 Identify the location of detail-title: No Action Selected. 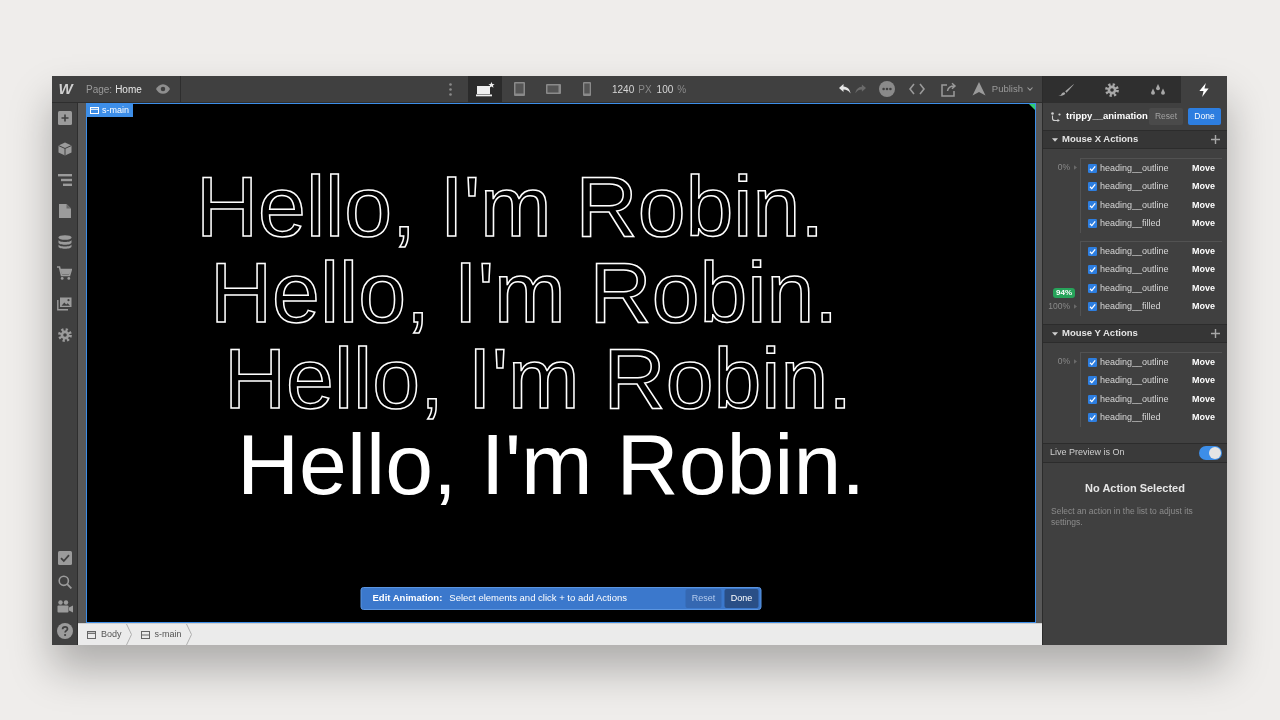
(1135, 488).